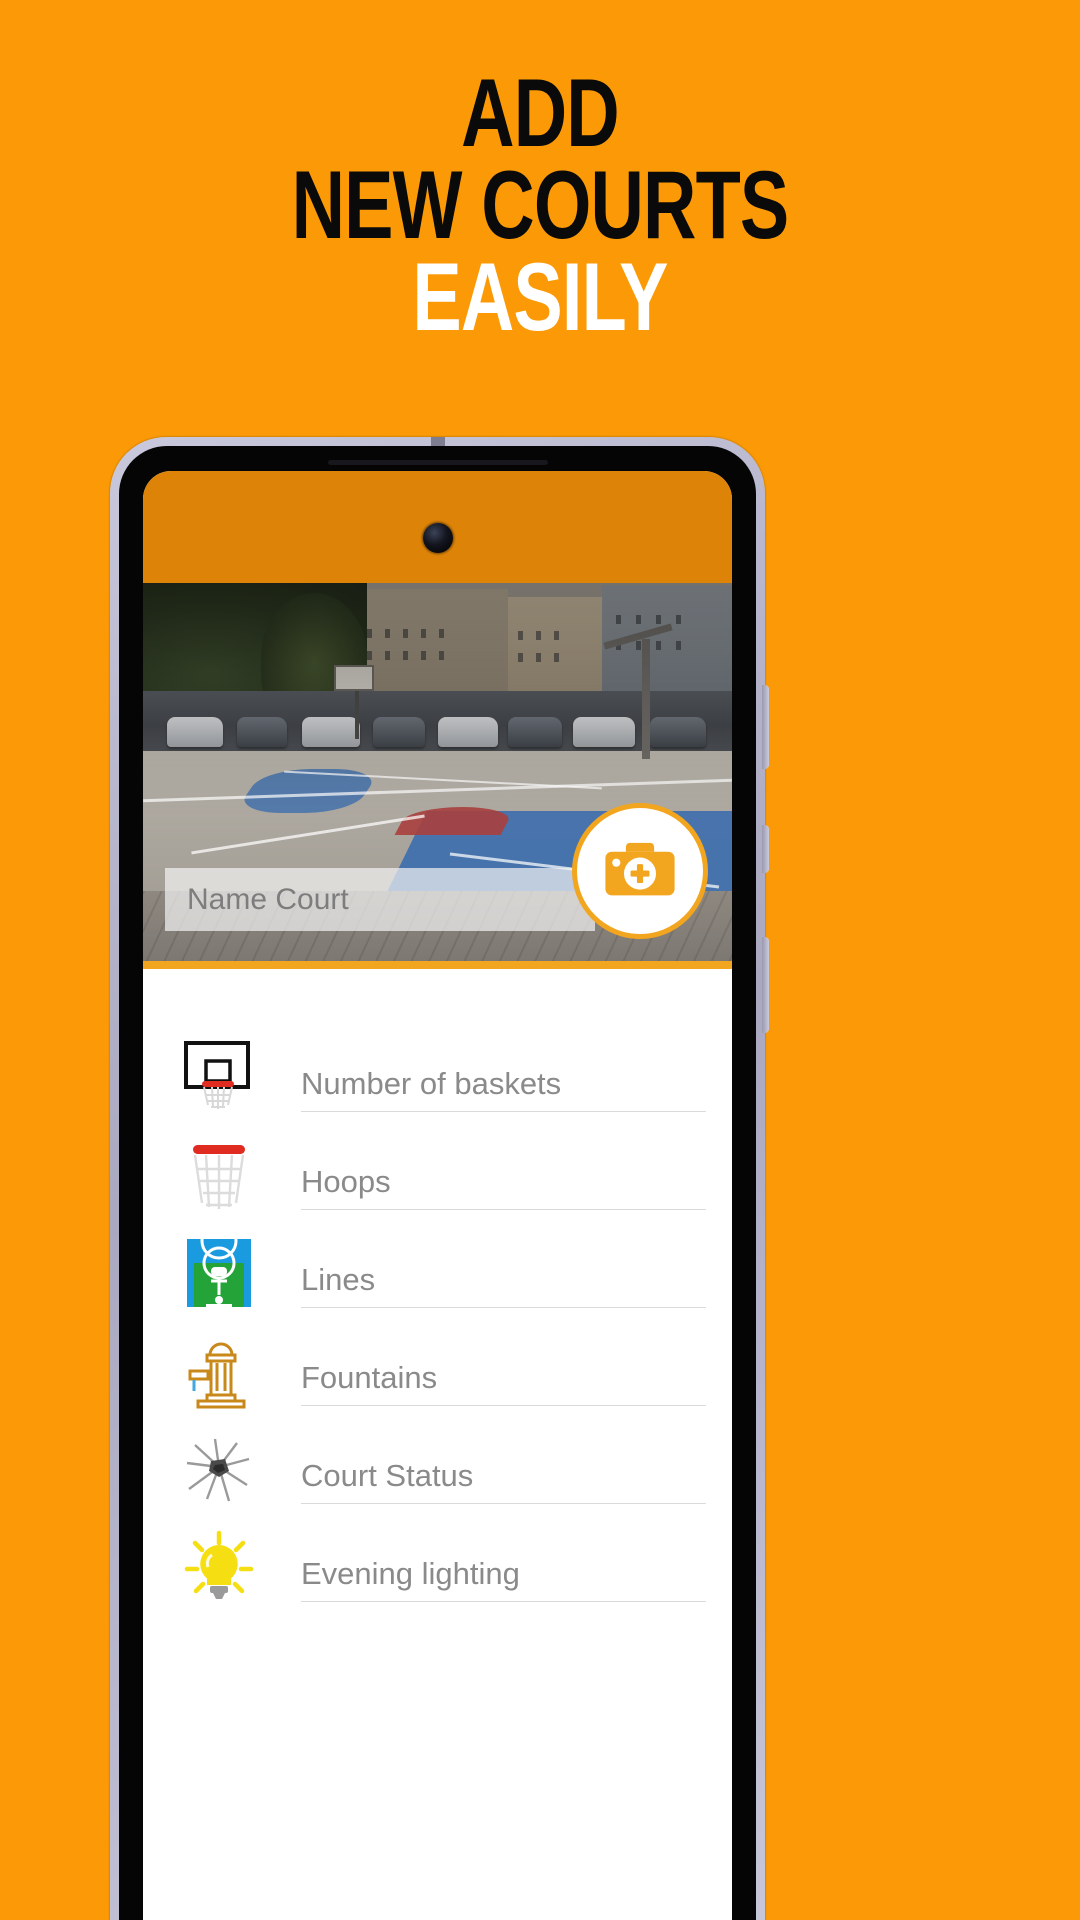  What do you see at coordinates (437, 462) in the screenshot?
I see `earpiece-speaker` at bounding box center [437, 462].